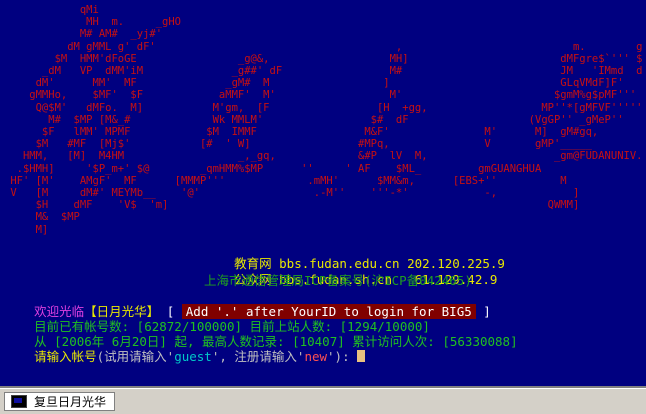  What do you see at coordinates (292, 193) in the screenshot?
I see `ascii-art-line: V [M dM#' MEYMb__ '@' .-M'' '''-*' -, ]` at bounding box center [292, 193].